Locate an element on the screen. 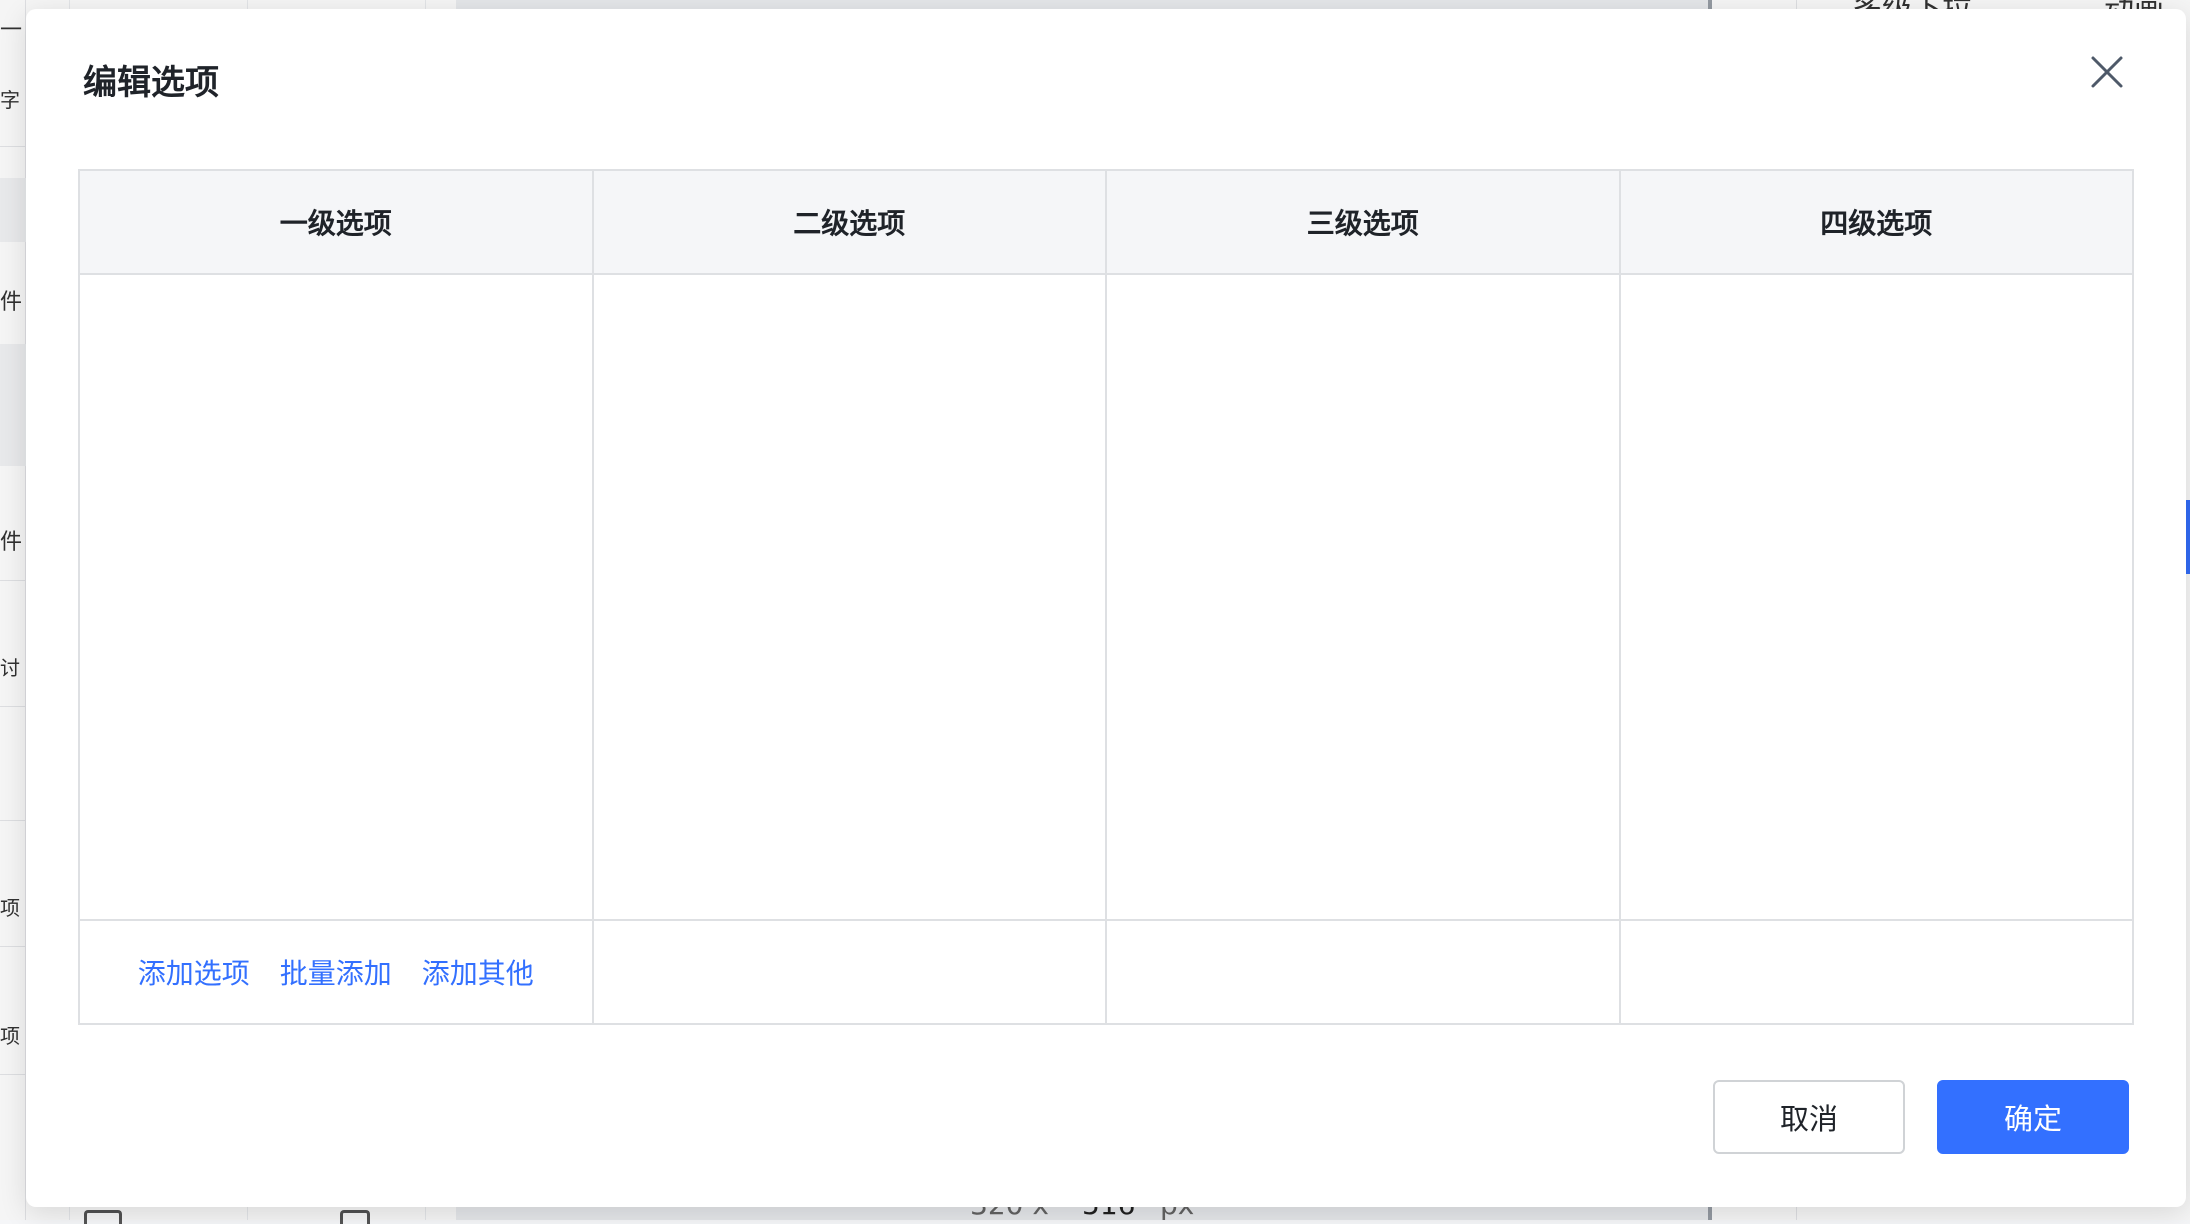 This screenshot has width=2190, height=1224. add-other-link: 添加其他 is located at coordinates (478, 972).